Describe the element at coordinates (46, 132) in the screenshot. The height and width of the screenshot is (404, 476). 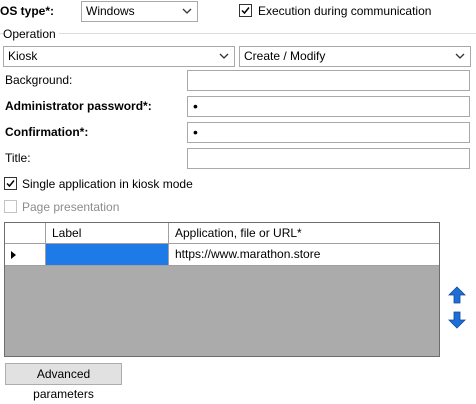
I see `confirmation-label: Confirmation*:` at that location.